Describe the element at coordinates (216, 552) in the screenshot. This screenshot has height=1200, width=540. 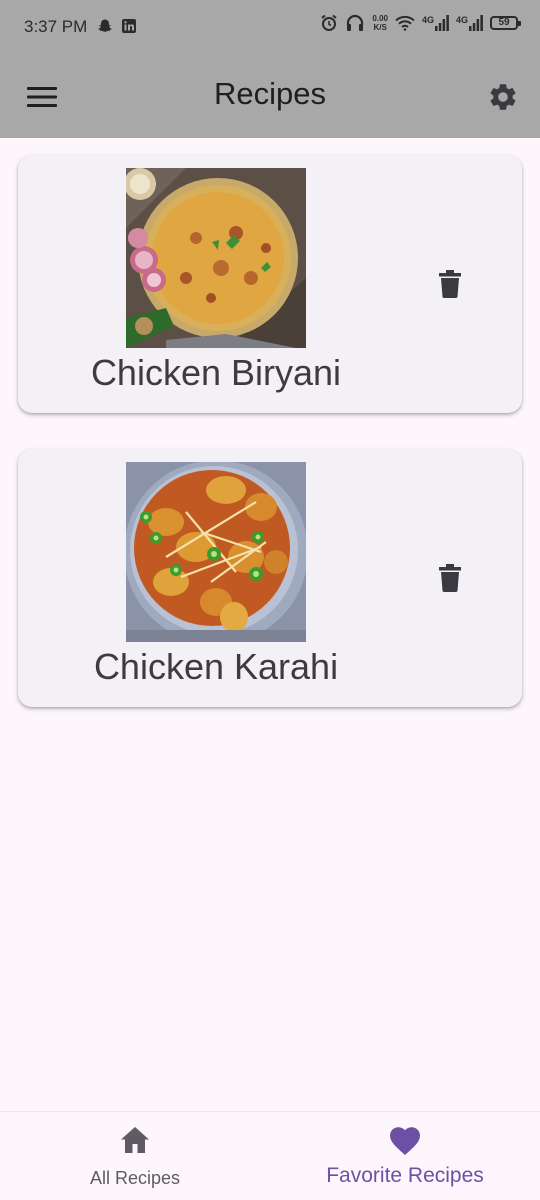
I see `chicken-karahi-photo` at that location.